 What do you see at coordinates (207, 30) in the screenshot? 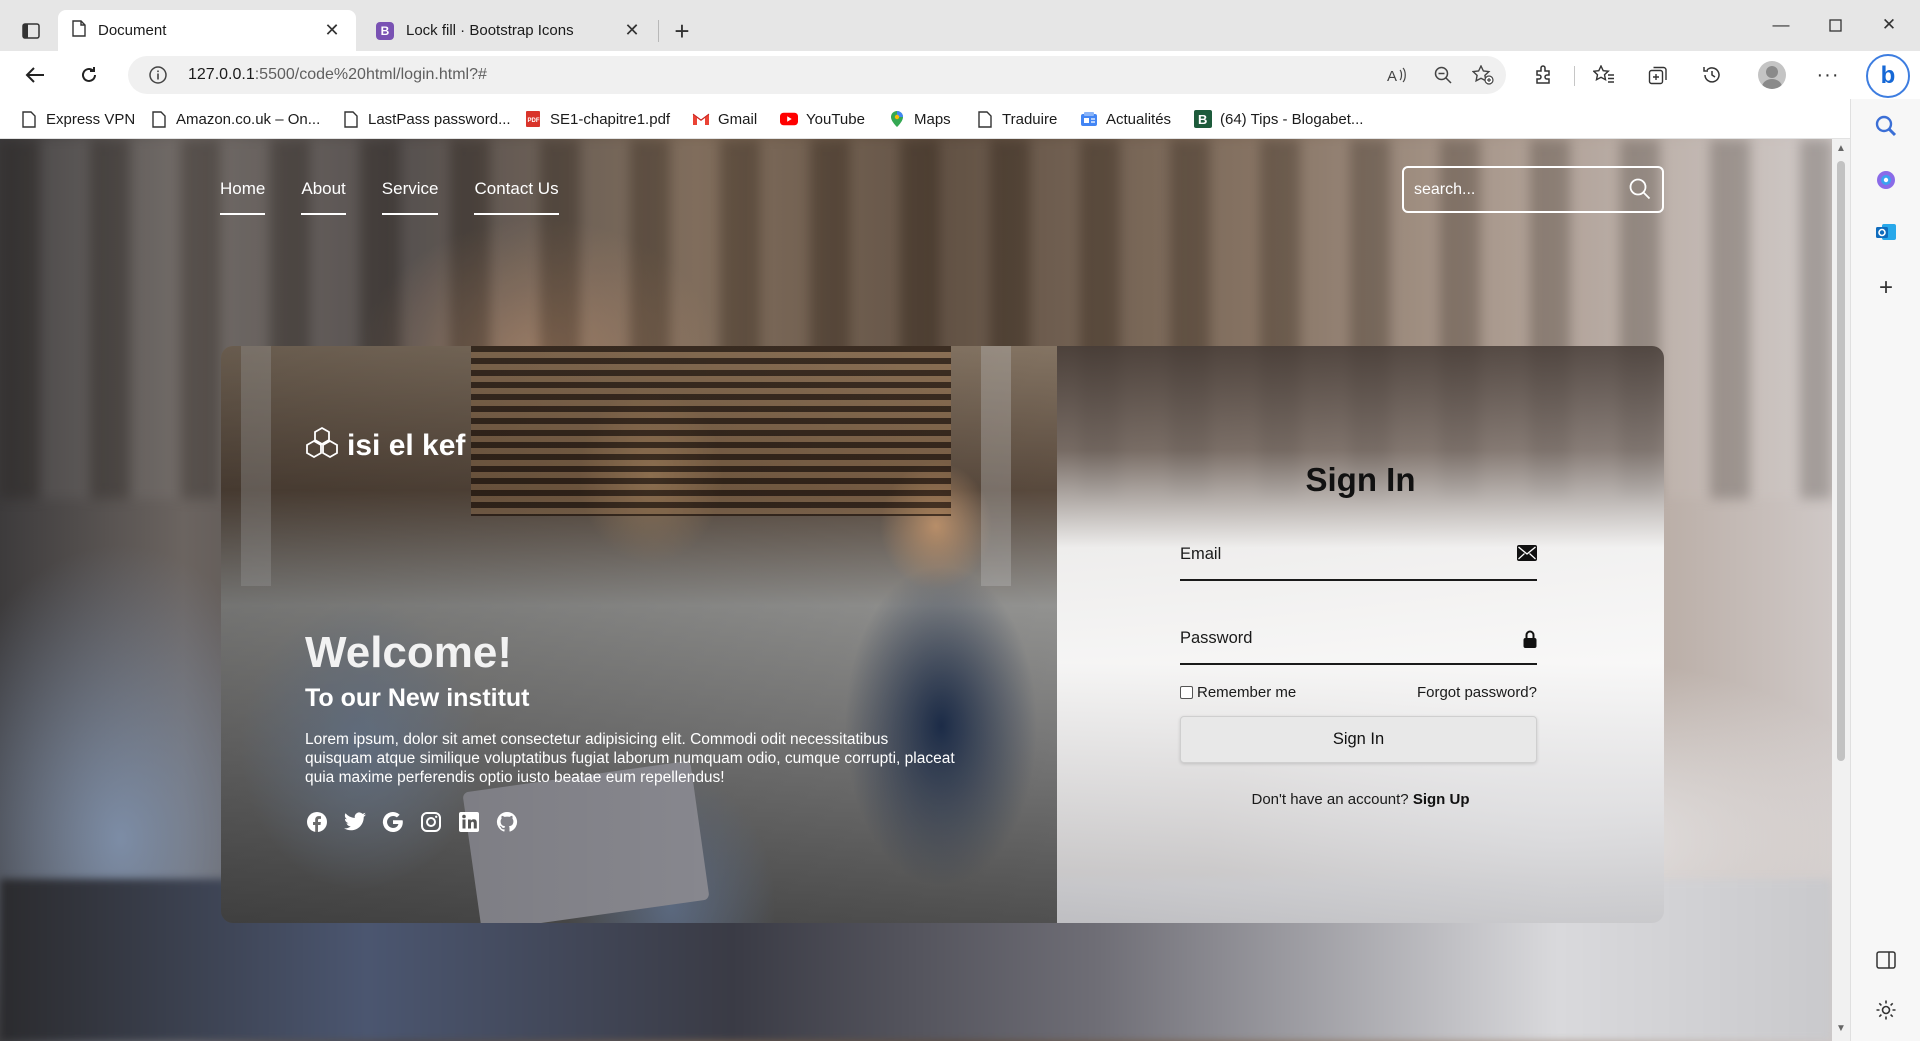
I see `tab-document: Document ✕` at bounding box center [207, 30].